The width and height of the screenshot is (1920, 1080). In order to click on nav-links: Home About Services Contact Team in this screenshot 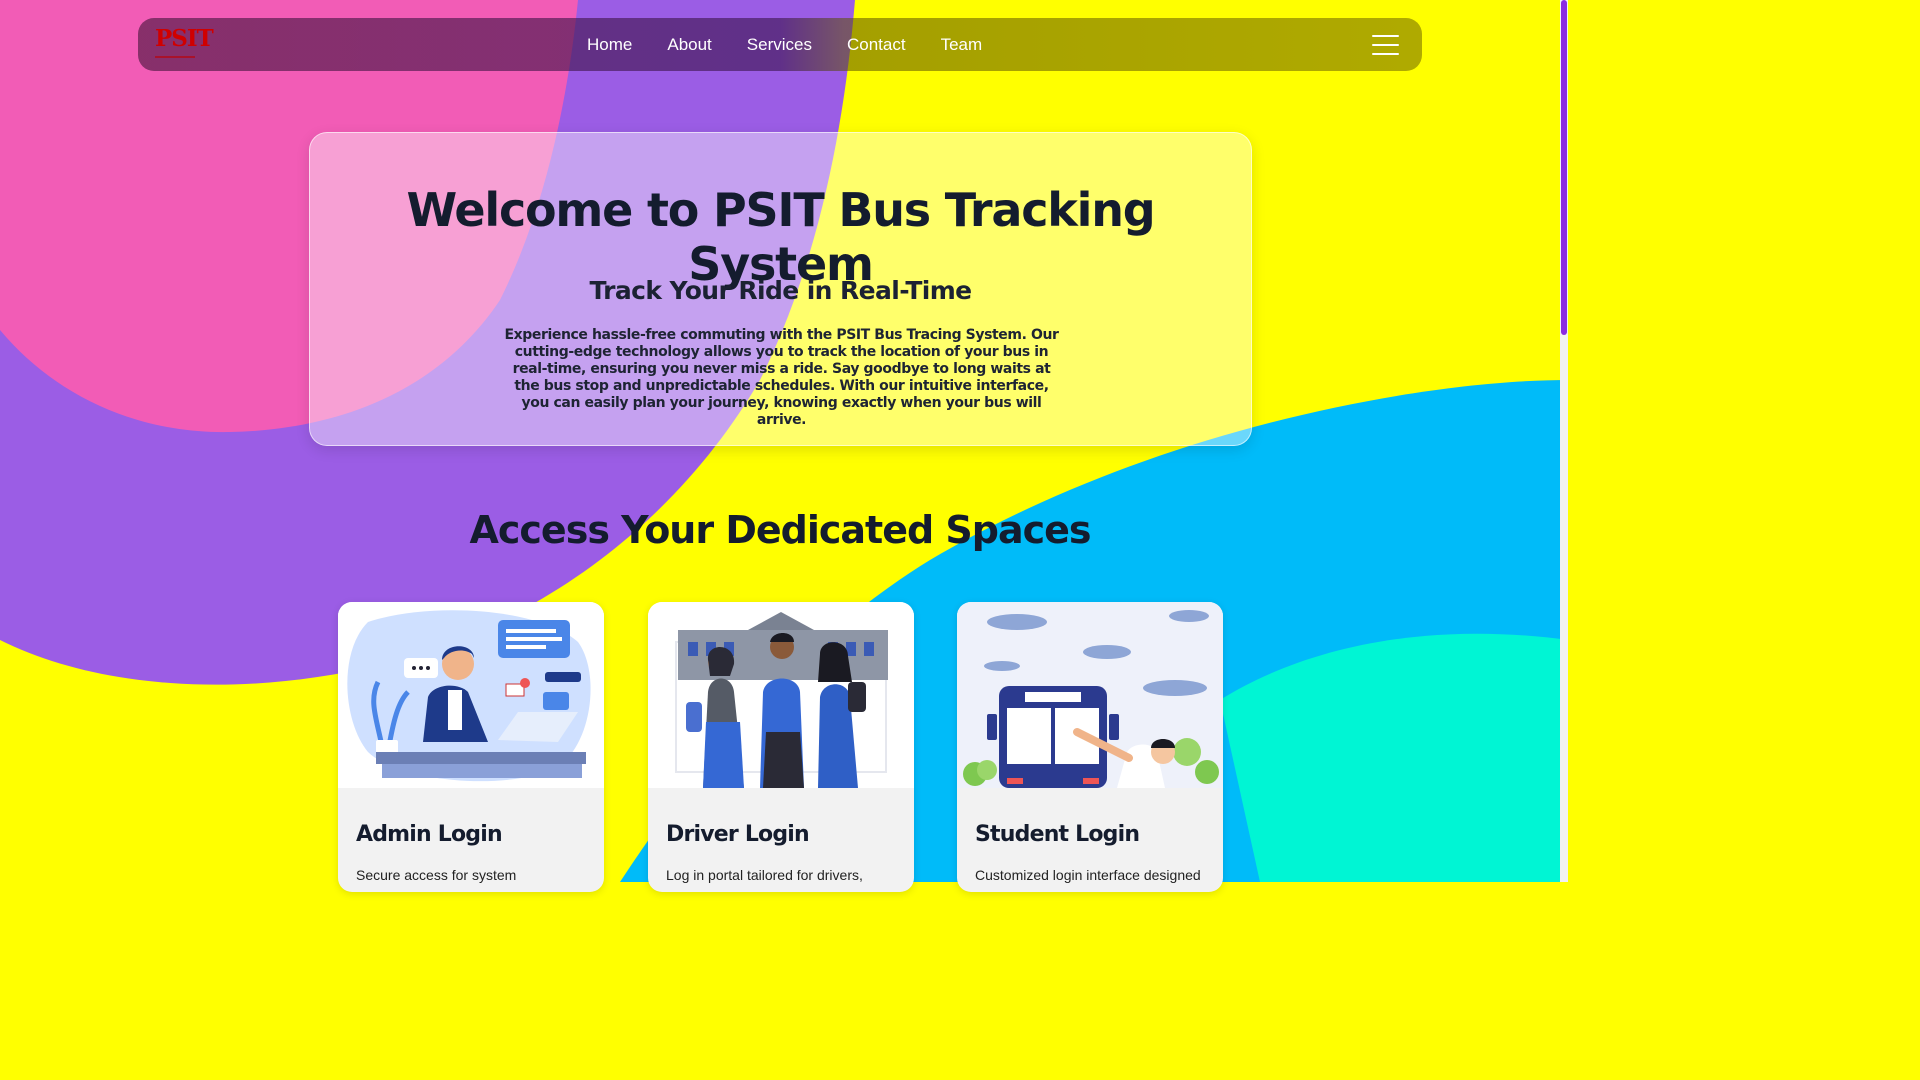, I will do `click(802, 44)`.